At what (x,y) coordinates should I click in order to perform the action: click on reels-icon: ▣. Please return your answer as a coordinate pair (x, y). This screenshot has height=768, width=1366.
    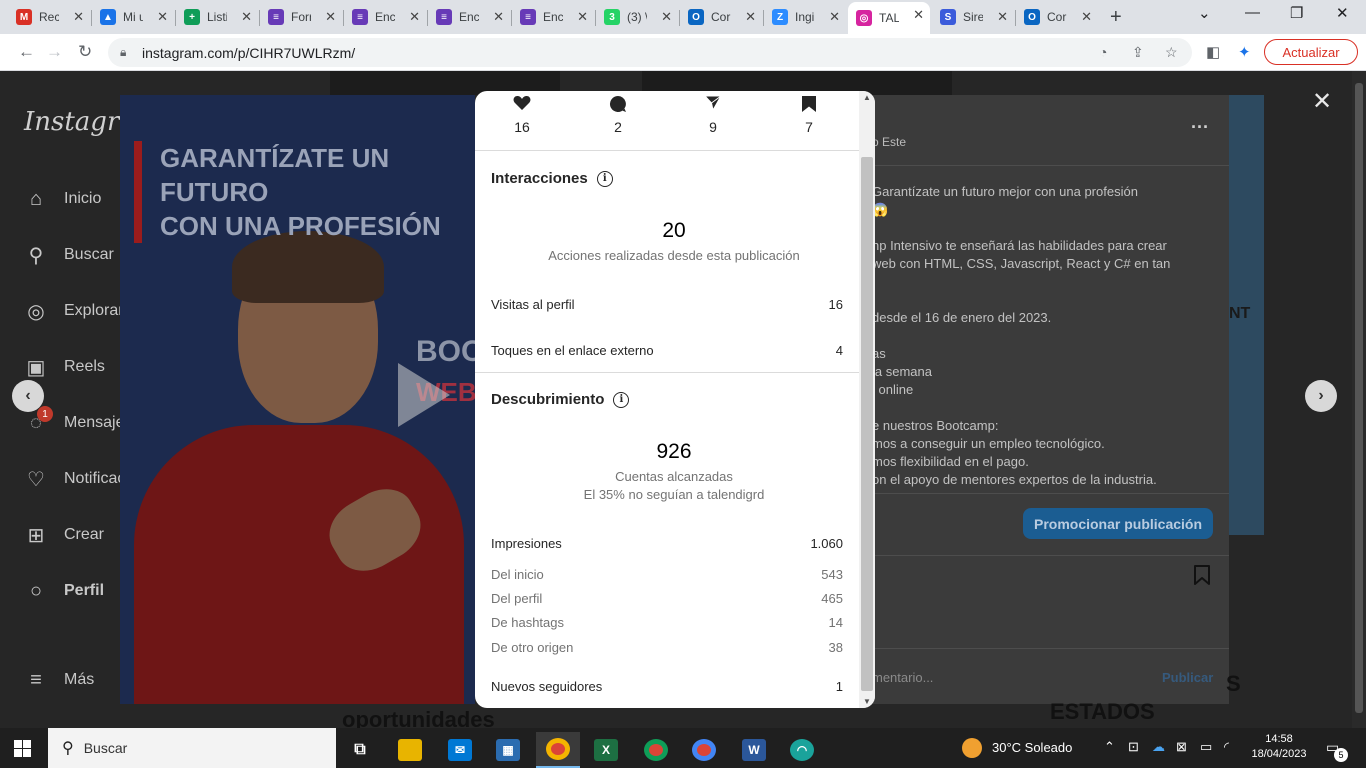
    Looking at the image, I should click on (36, 367).